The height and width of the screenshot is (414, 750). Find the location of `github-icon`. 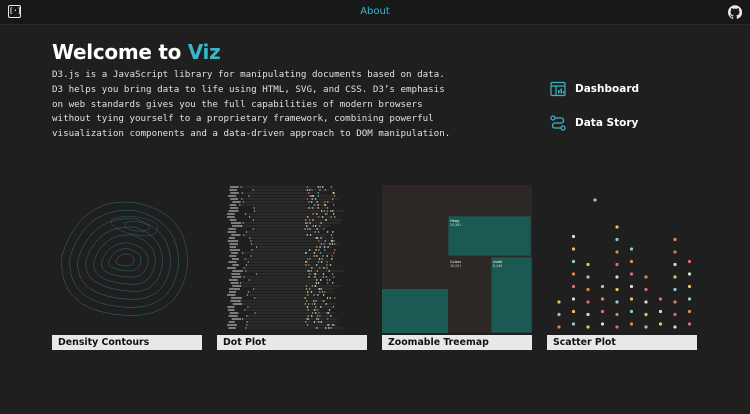

github-icon is located at coordinates (735, 12).